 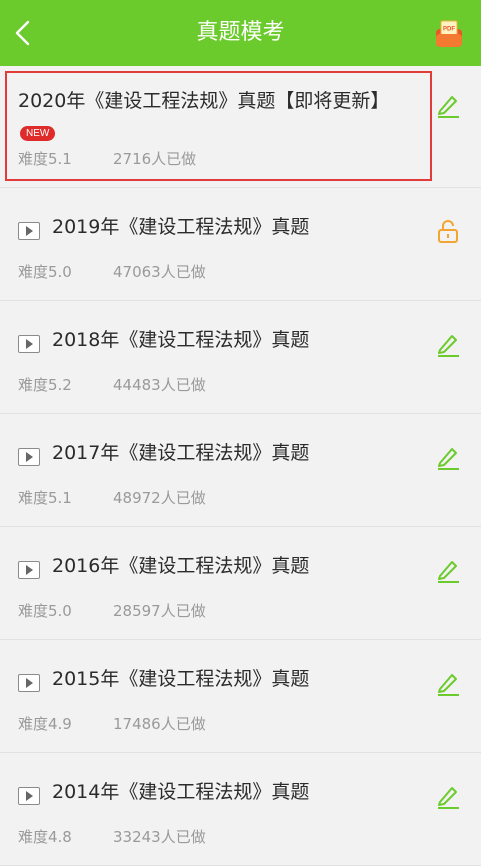 I want to click on item-title: 2020年《建设工程法规》真题【即将更新】, so click(x=204, y=101).